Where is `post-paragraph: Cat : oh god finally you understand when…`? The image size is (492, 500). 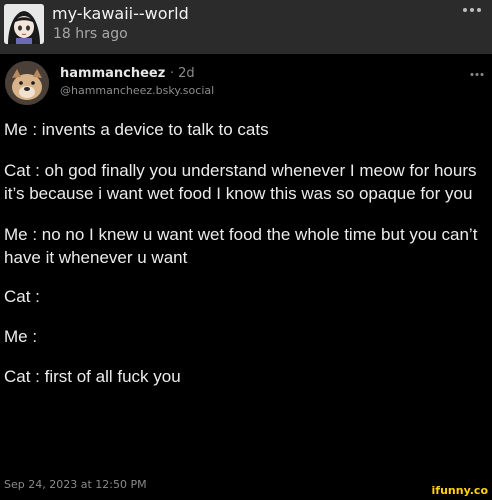
post-paragraph: Cat : oh god finally you understand when… is located at coordinates (240, 182).